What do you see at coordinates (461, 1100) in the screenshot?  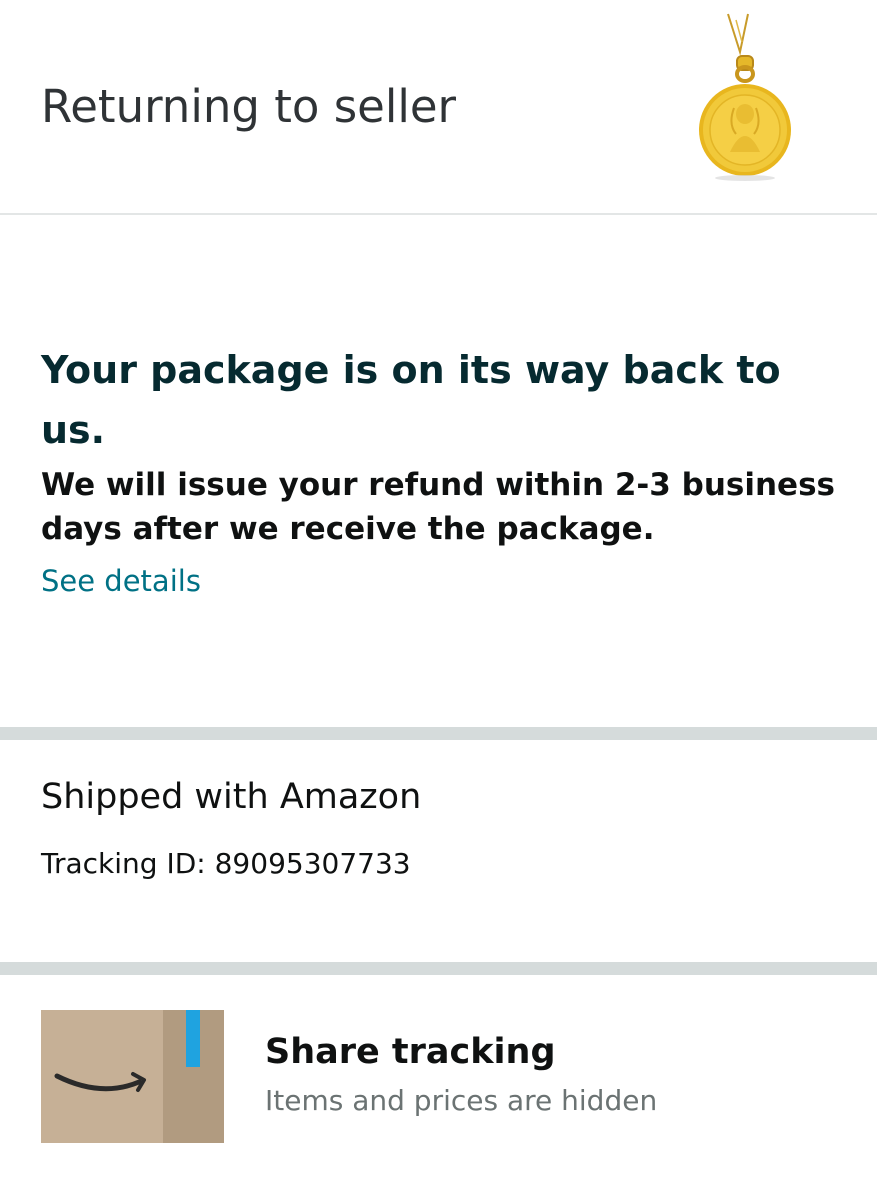 I see `share-tracking-subtitle: Items and prices are hidden` at bounding box center [461, 1100].